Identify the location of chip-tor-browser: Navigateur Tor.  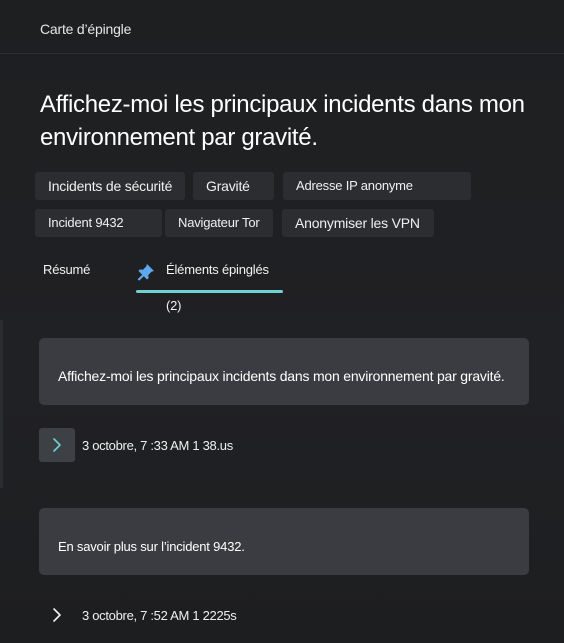
(219, 223).